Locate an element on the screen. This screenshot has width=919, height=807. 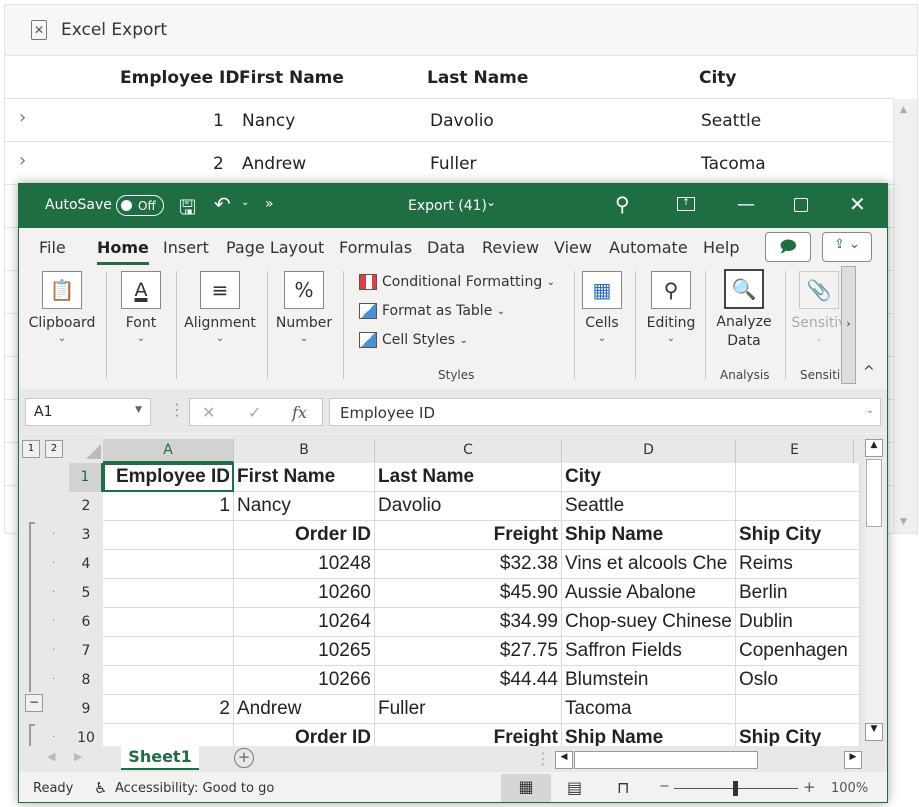
cell-d10: Ship Name is located at coordinates (649, 735).